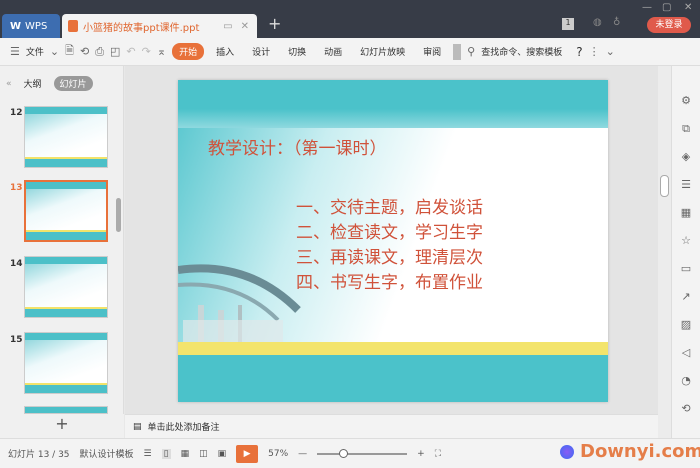 The image size is (700, 468). I want to click on fit-window-icon: ⛶, so click(438, 454).